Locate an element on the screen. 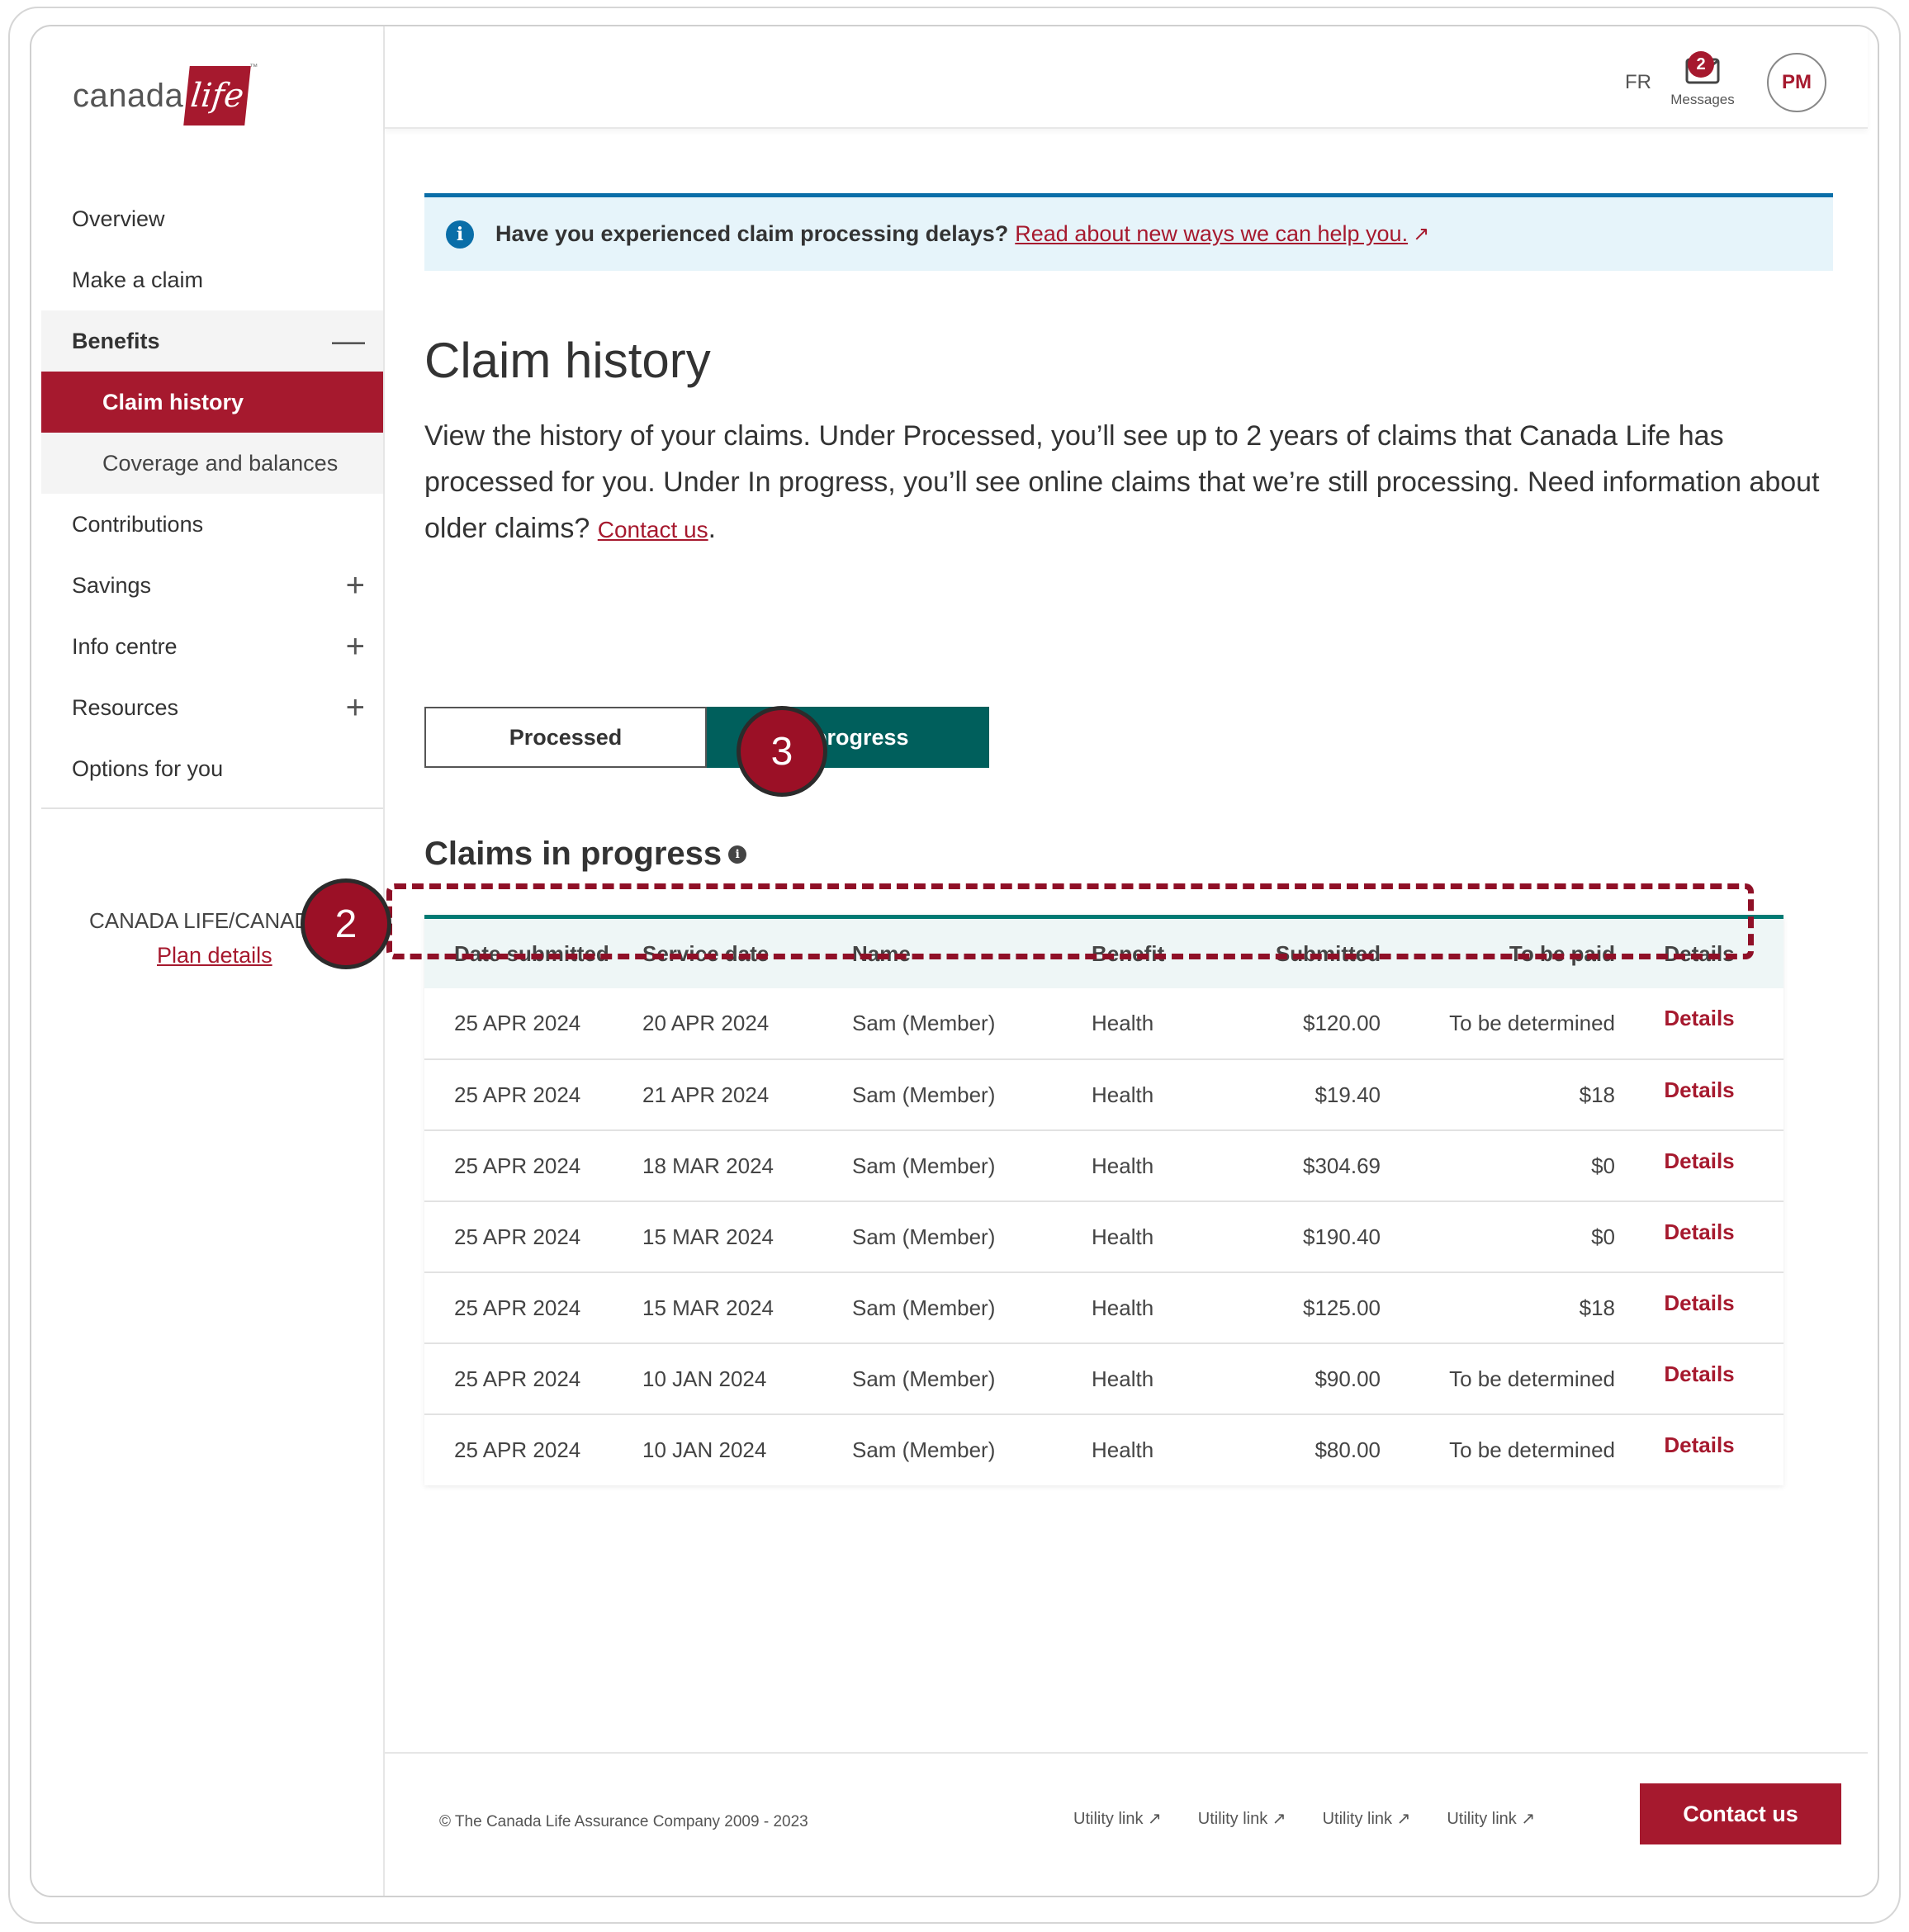 The height and width of the screenshot is (1932, 1909). sidebar-item-label: Claim history is located at coordinates (173, 401).